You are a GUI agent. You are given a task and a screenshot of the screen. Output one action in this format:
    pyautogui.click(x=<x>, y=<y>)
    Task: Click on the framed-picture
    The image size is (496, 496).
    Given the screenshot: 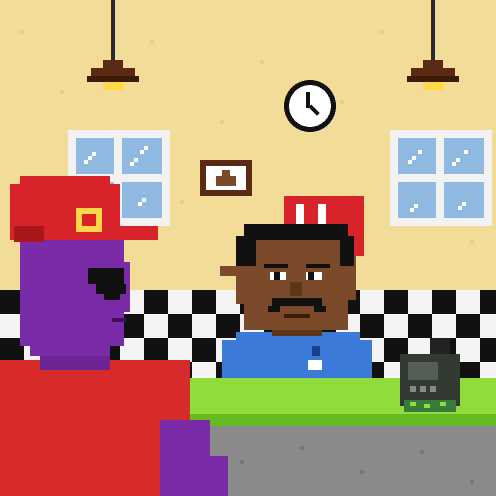 What is the action you would take?
    pyautogui.click(x=226, y=178)
    